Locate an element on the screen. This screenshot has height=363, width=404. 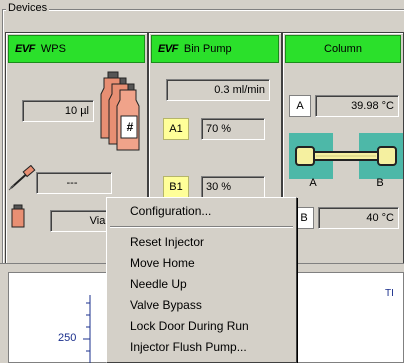
sample-vials-icon is located at coordinates (120, 111).